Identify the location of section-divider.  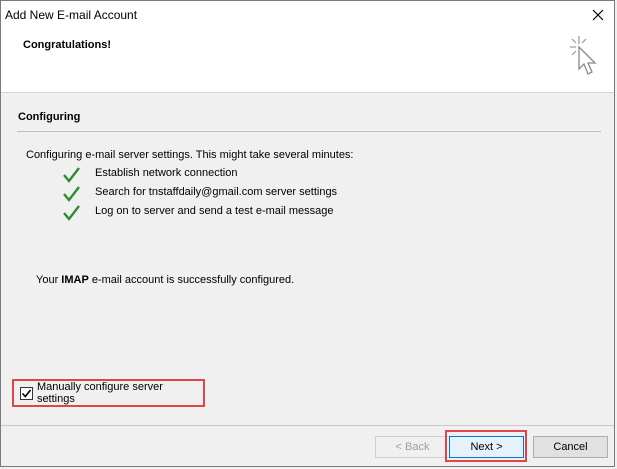
(309, 131).